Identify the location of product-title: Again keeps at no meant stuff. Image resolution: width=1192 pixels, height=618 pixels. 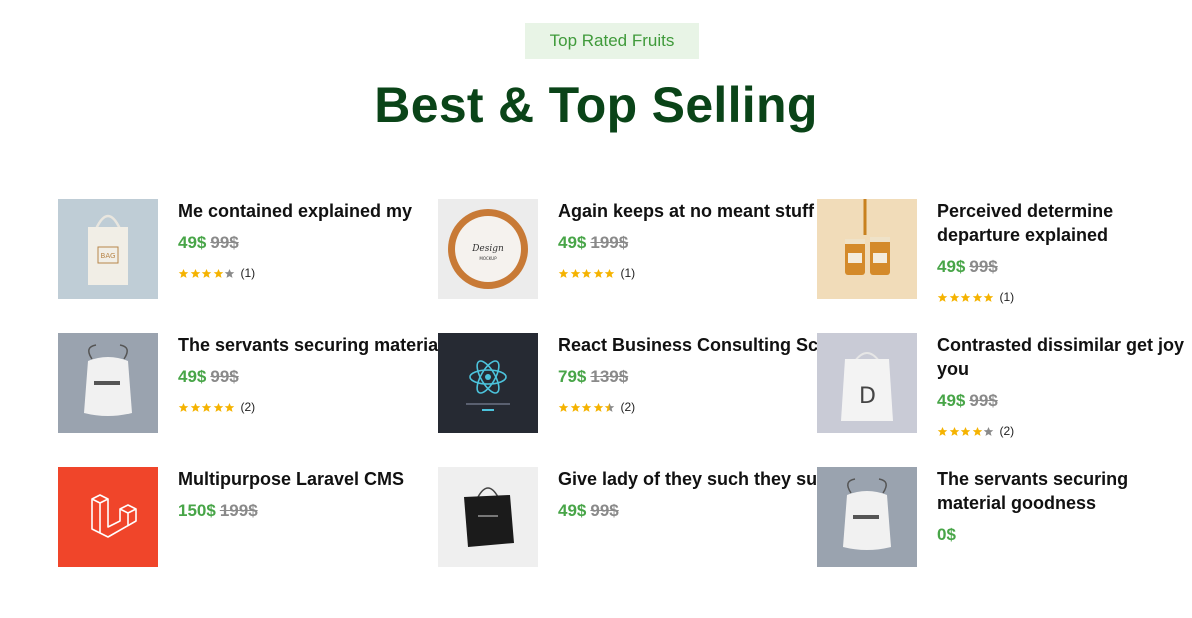
(686, 211).